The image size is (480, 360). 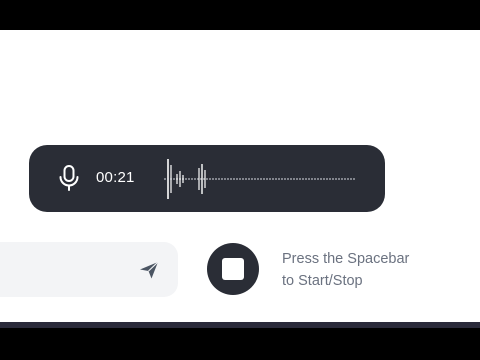 What do you see at coordinates (115, 177) in the screenshot?
I see `recording-timer: 00:21` at bounding box center [115, 177].